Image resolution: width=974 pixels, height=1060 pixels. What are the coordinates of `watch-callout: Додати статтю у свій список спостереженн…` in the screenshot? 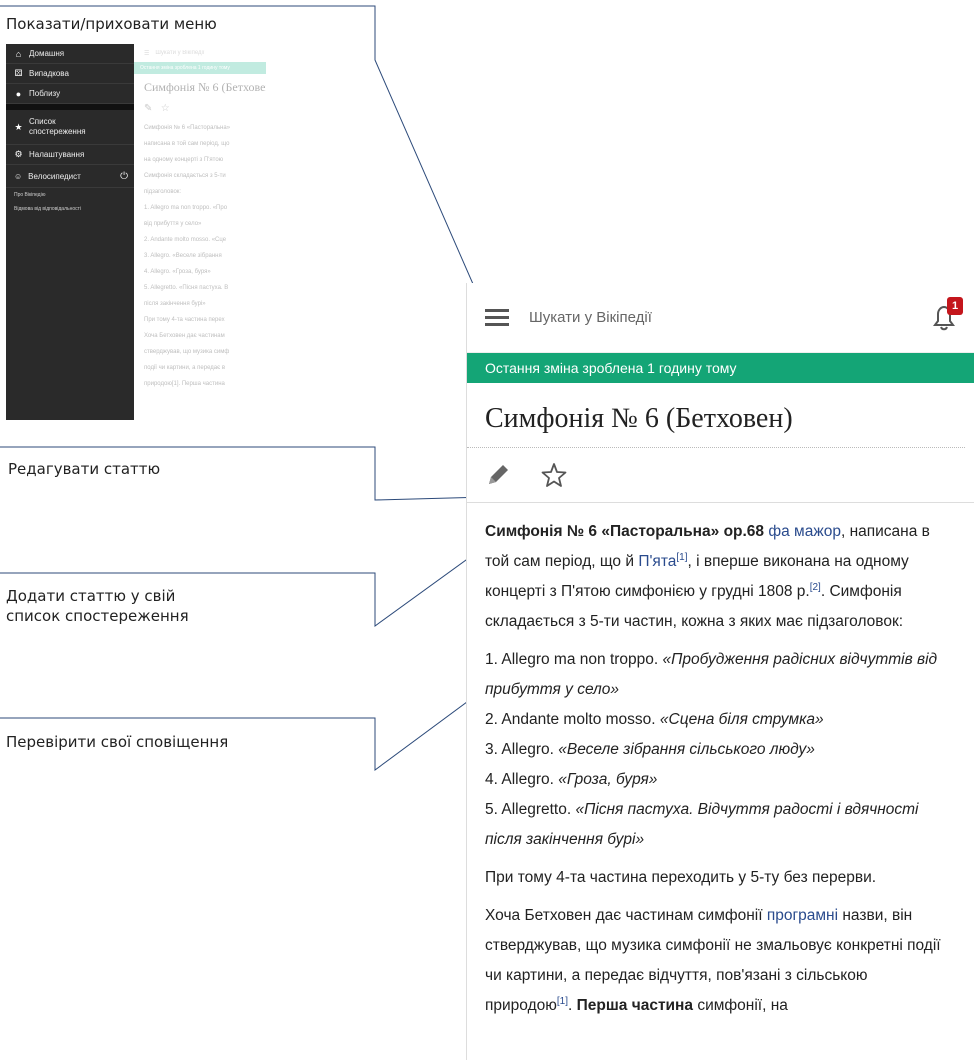 It's located at (97, 606).